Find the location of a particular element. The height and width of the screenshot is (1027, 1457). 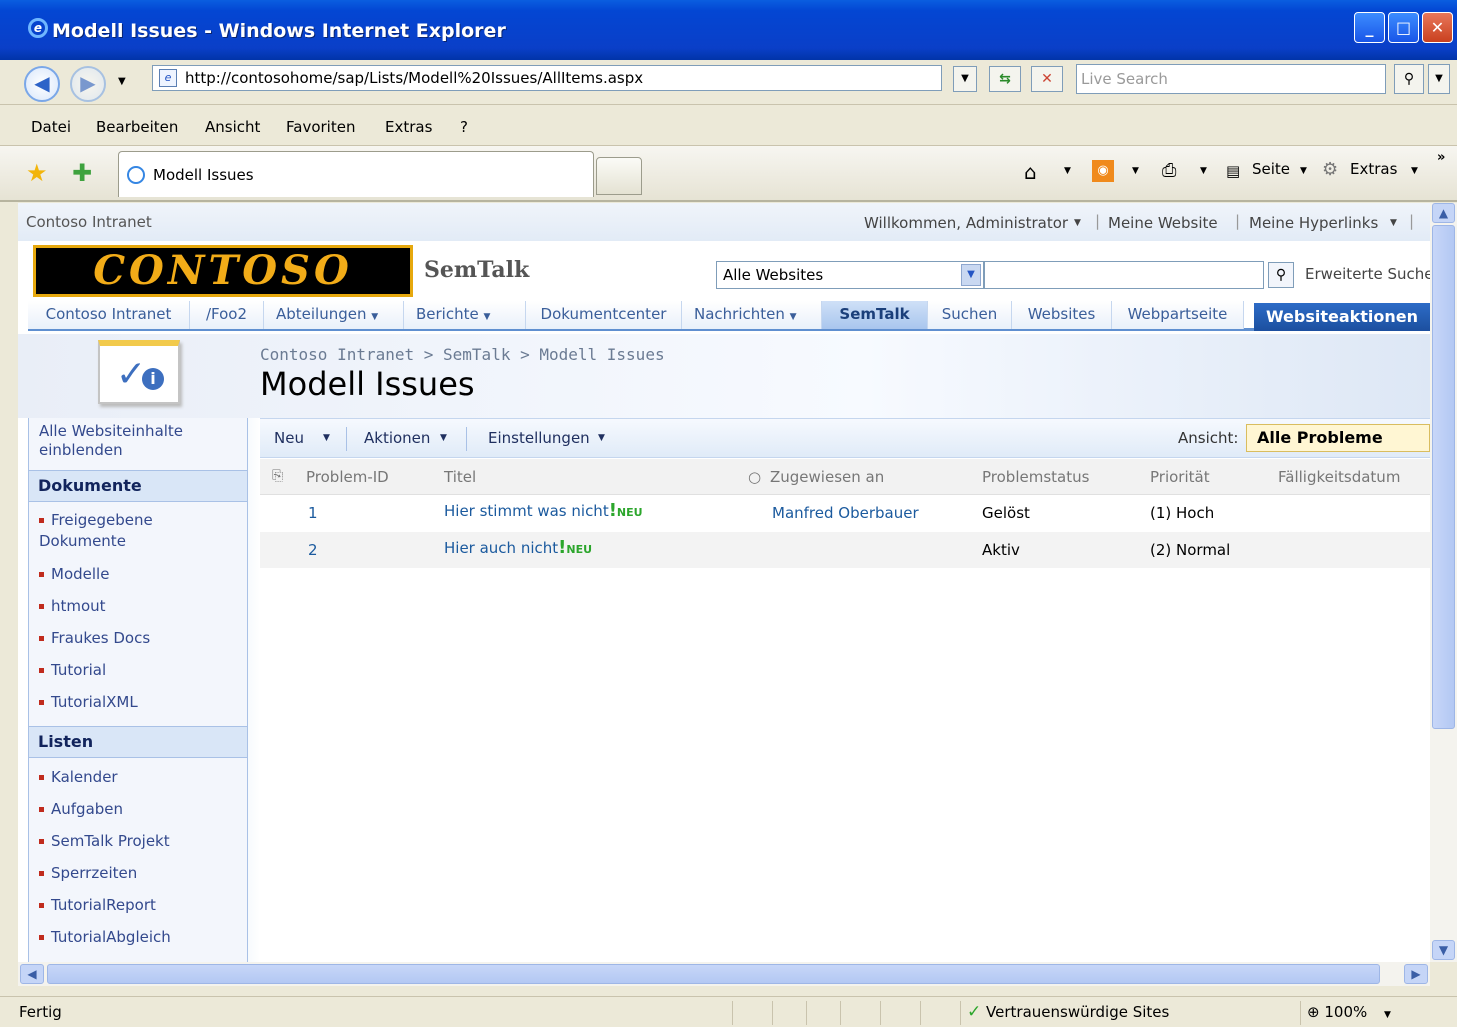

my-links-menu: Meine Hyperlinks is located at coordinates (1313, 223).